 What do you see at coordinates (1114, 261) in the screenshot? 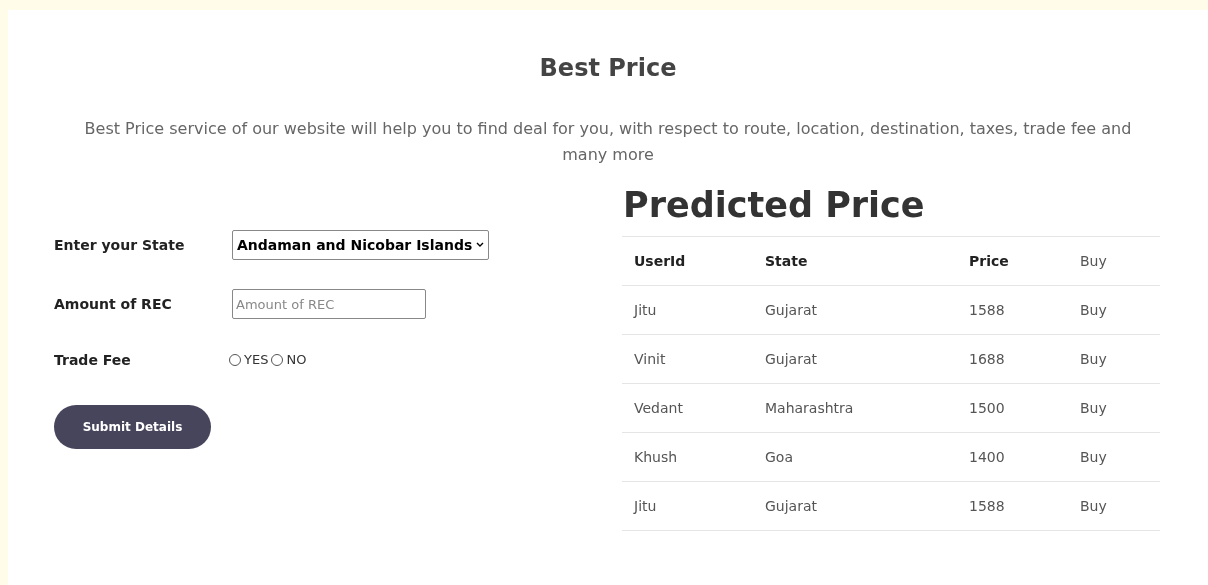
I see `column-header: Buy` at bounding box center [1114, 261].